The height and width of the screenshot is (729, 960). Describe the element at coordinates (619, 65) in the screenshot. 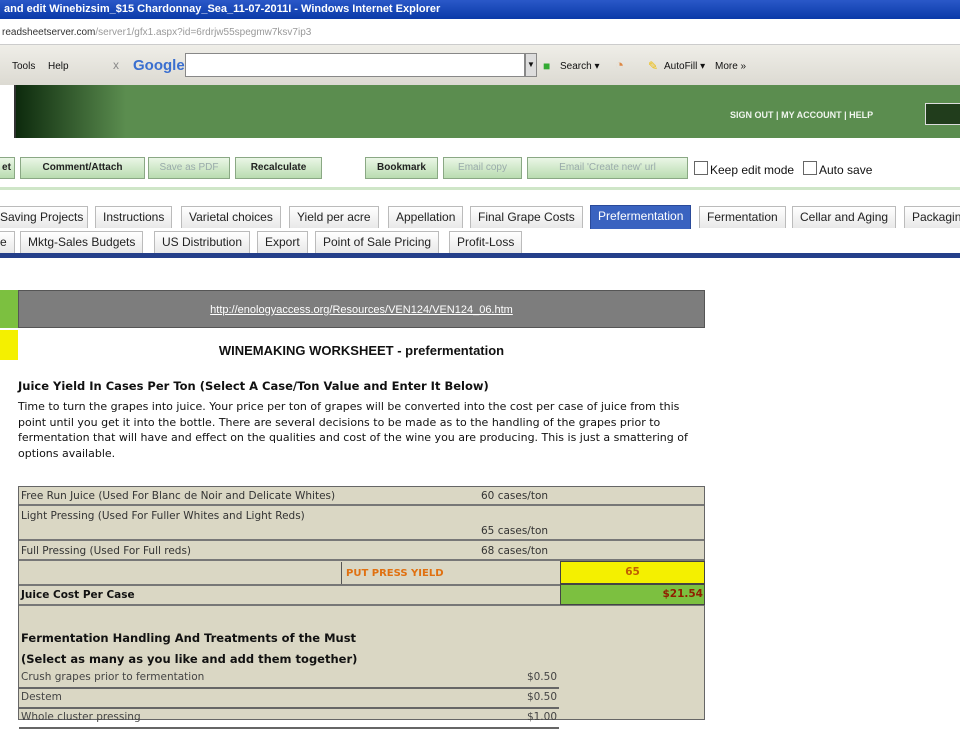

I see `refresh-icon: ◔` at that location.